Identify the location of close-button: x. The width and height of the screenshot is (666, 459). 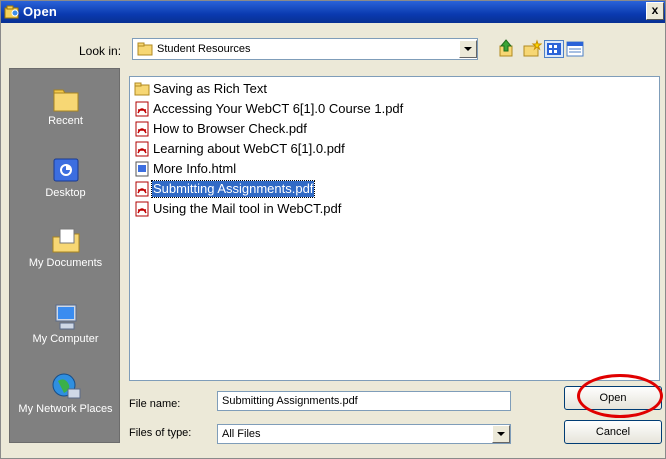
(655, 11).